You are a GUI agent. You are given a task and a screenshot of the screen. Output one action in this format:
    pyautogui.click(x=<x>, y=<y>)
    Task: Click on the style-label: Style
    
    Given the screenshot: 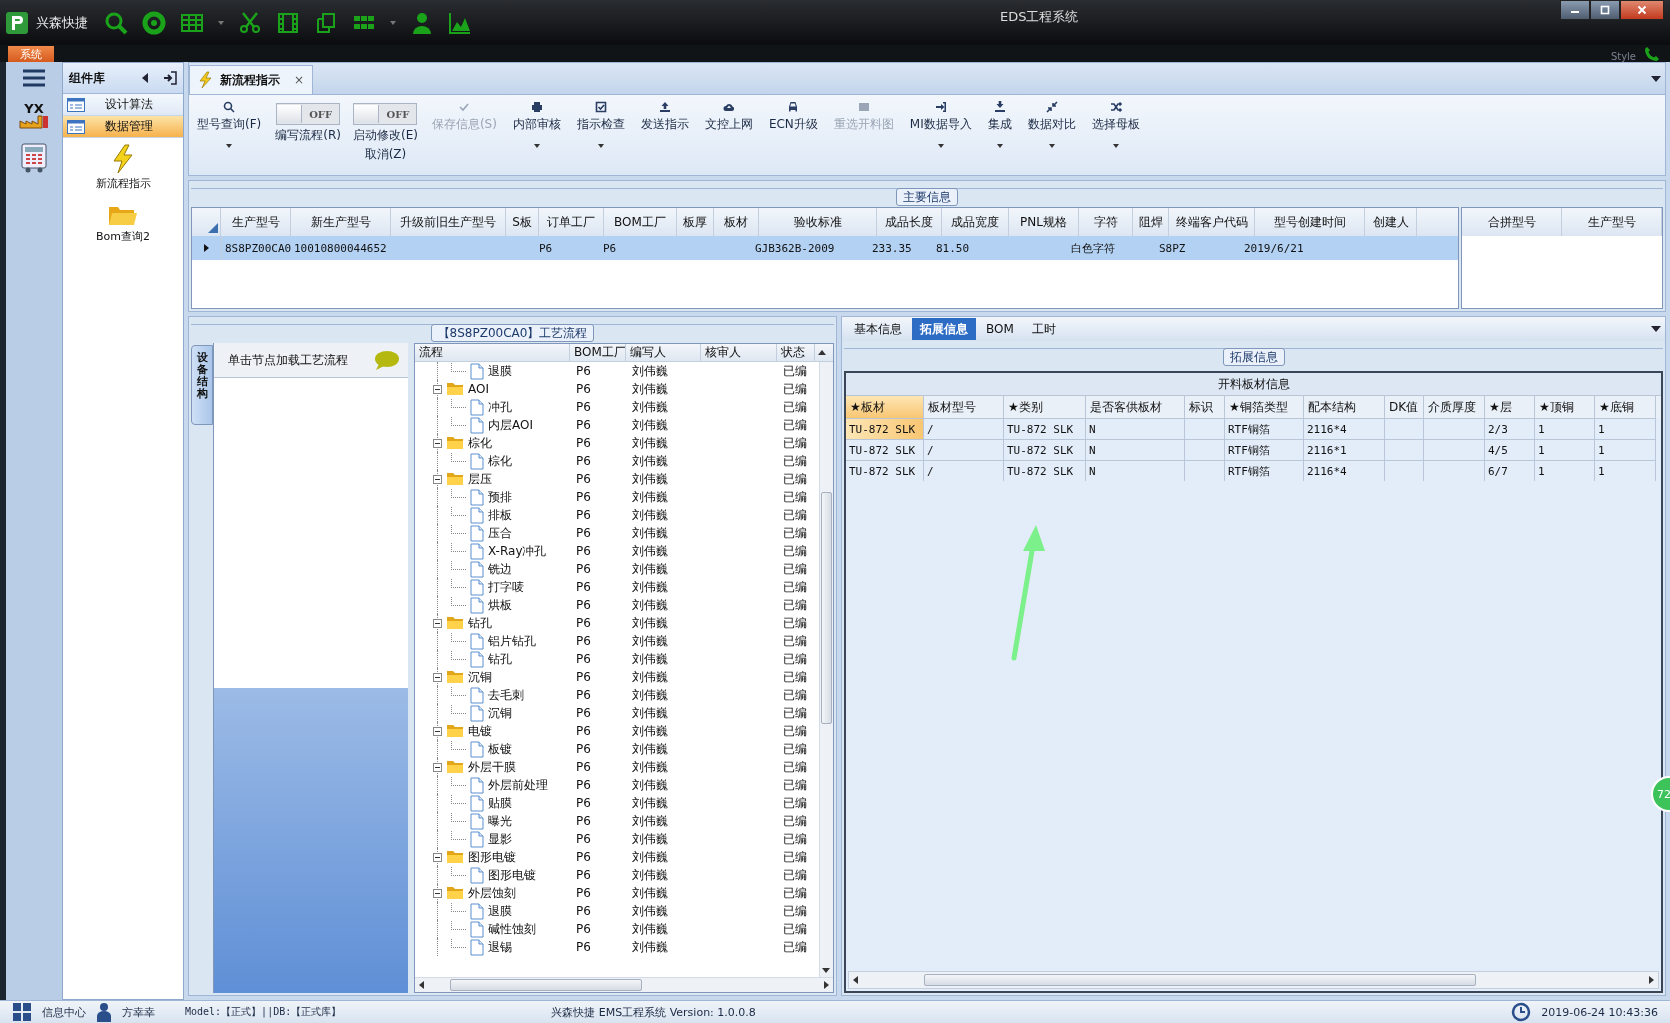 What is the action you would take?
    pyautogui.click(x=1623, y=56)
    